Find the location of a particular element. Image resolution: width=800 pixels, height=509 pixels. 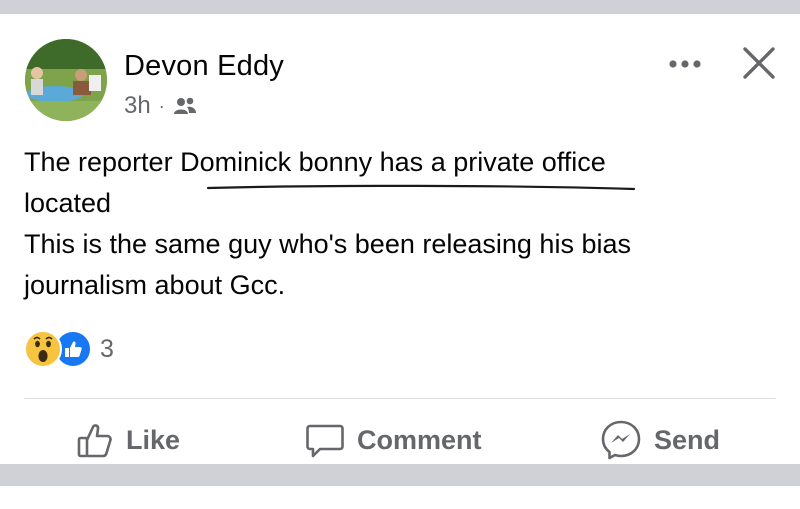

send-button: Send is located at coordinates (660, 440).